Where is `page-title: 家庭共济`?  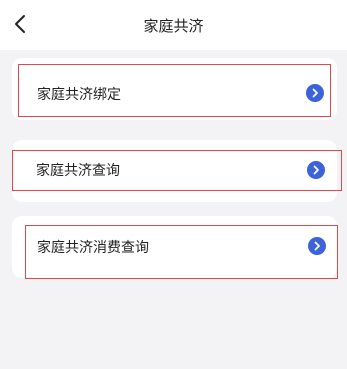
page-title: 家庭共济 is located at coordinates (173, 26).